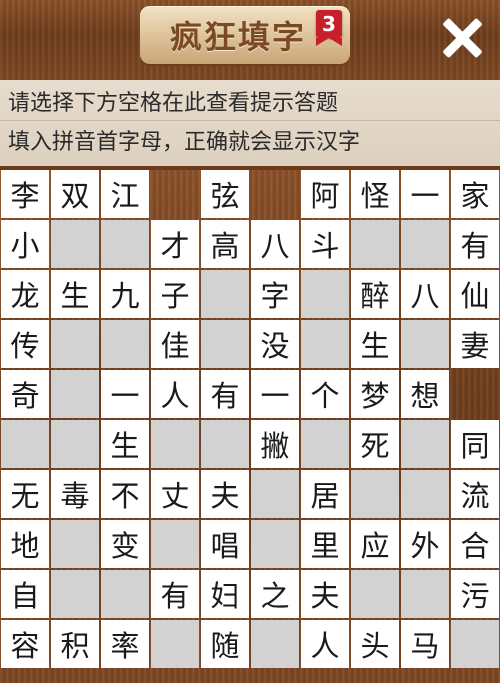  I want to click on hint-divider, so click(250, 120).